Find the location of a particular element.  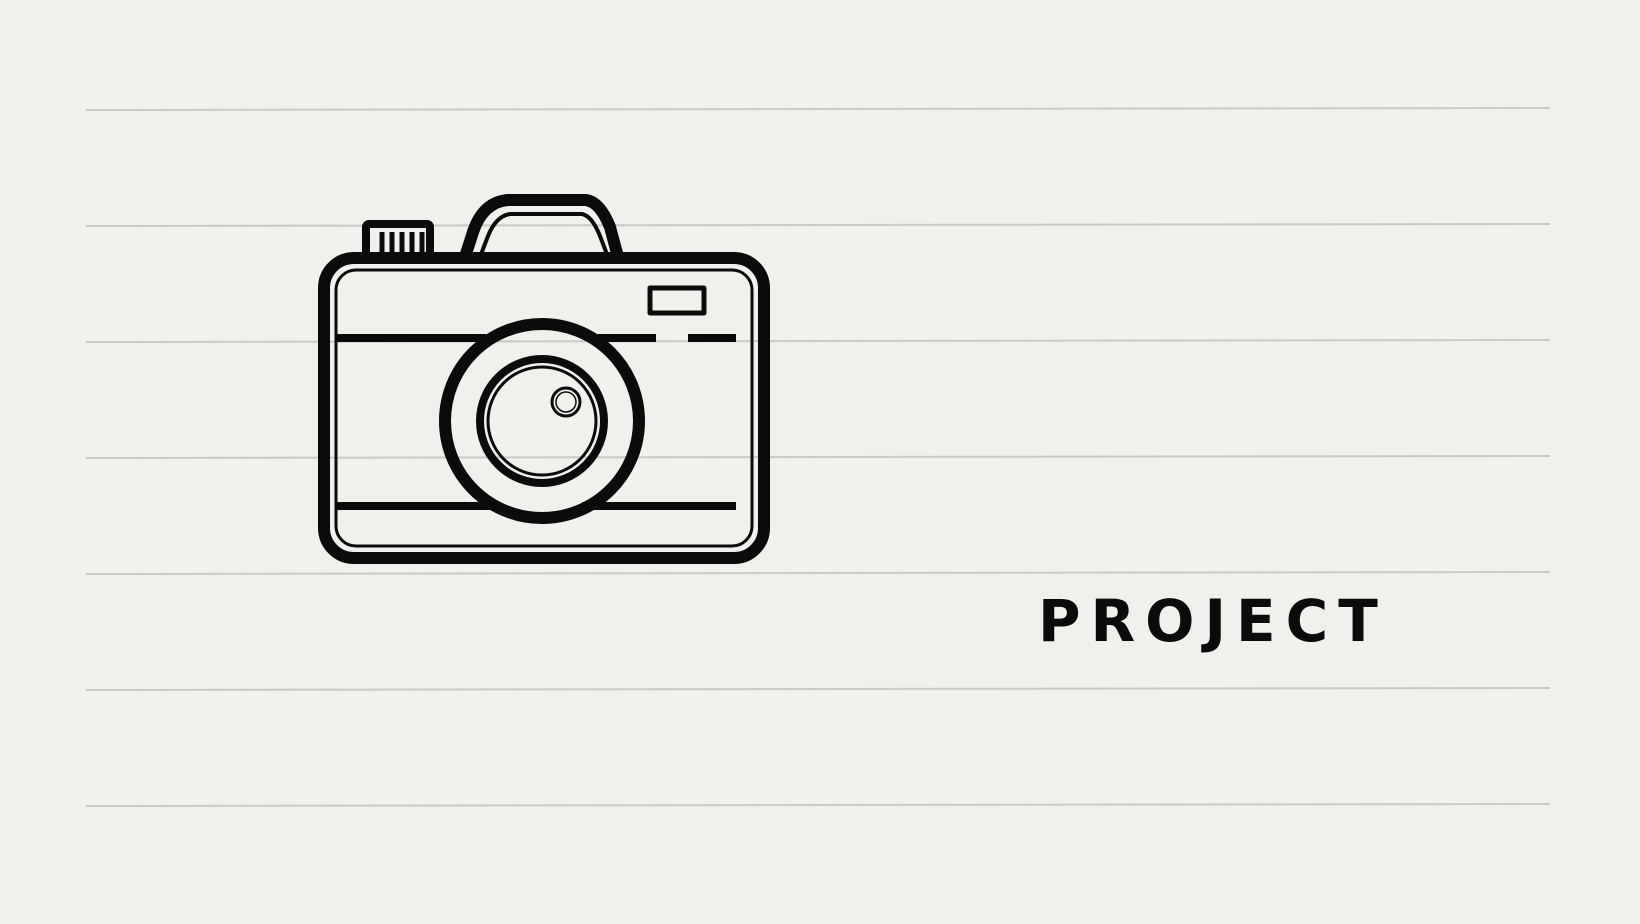

camera-icon is located at coordinates (544, 379).